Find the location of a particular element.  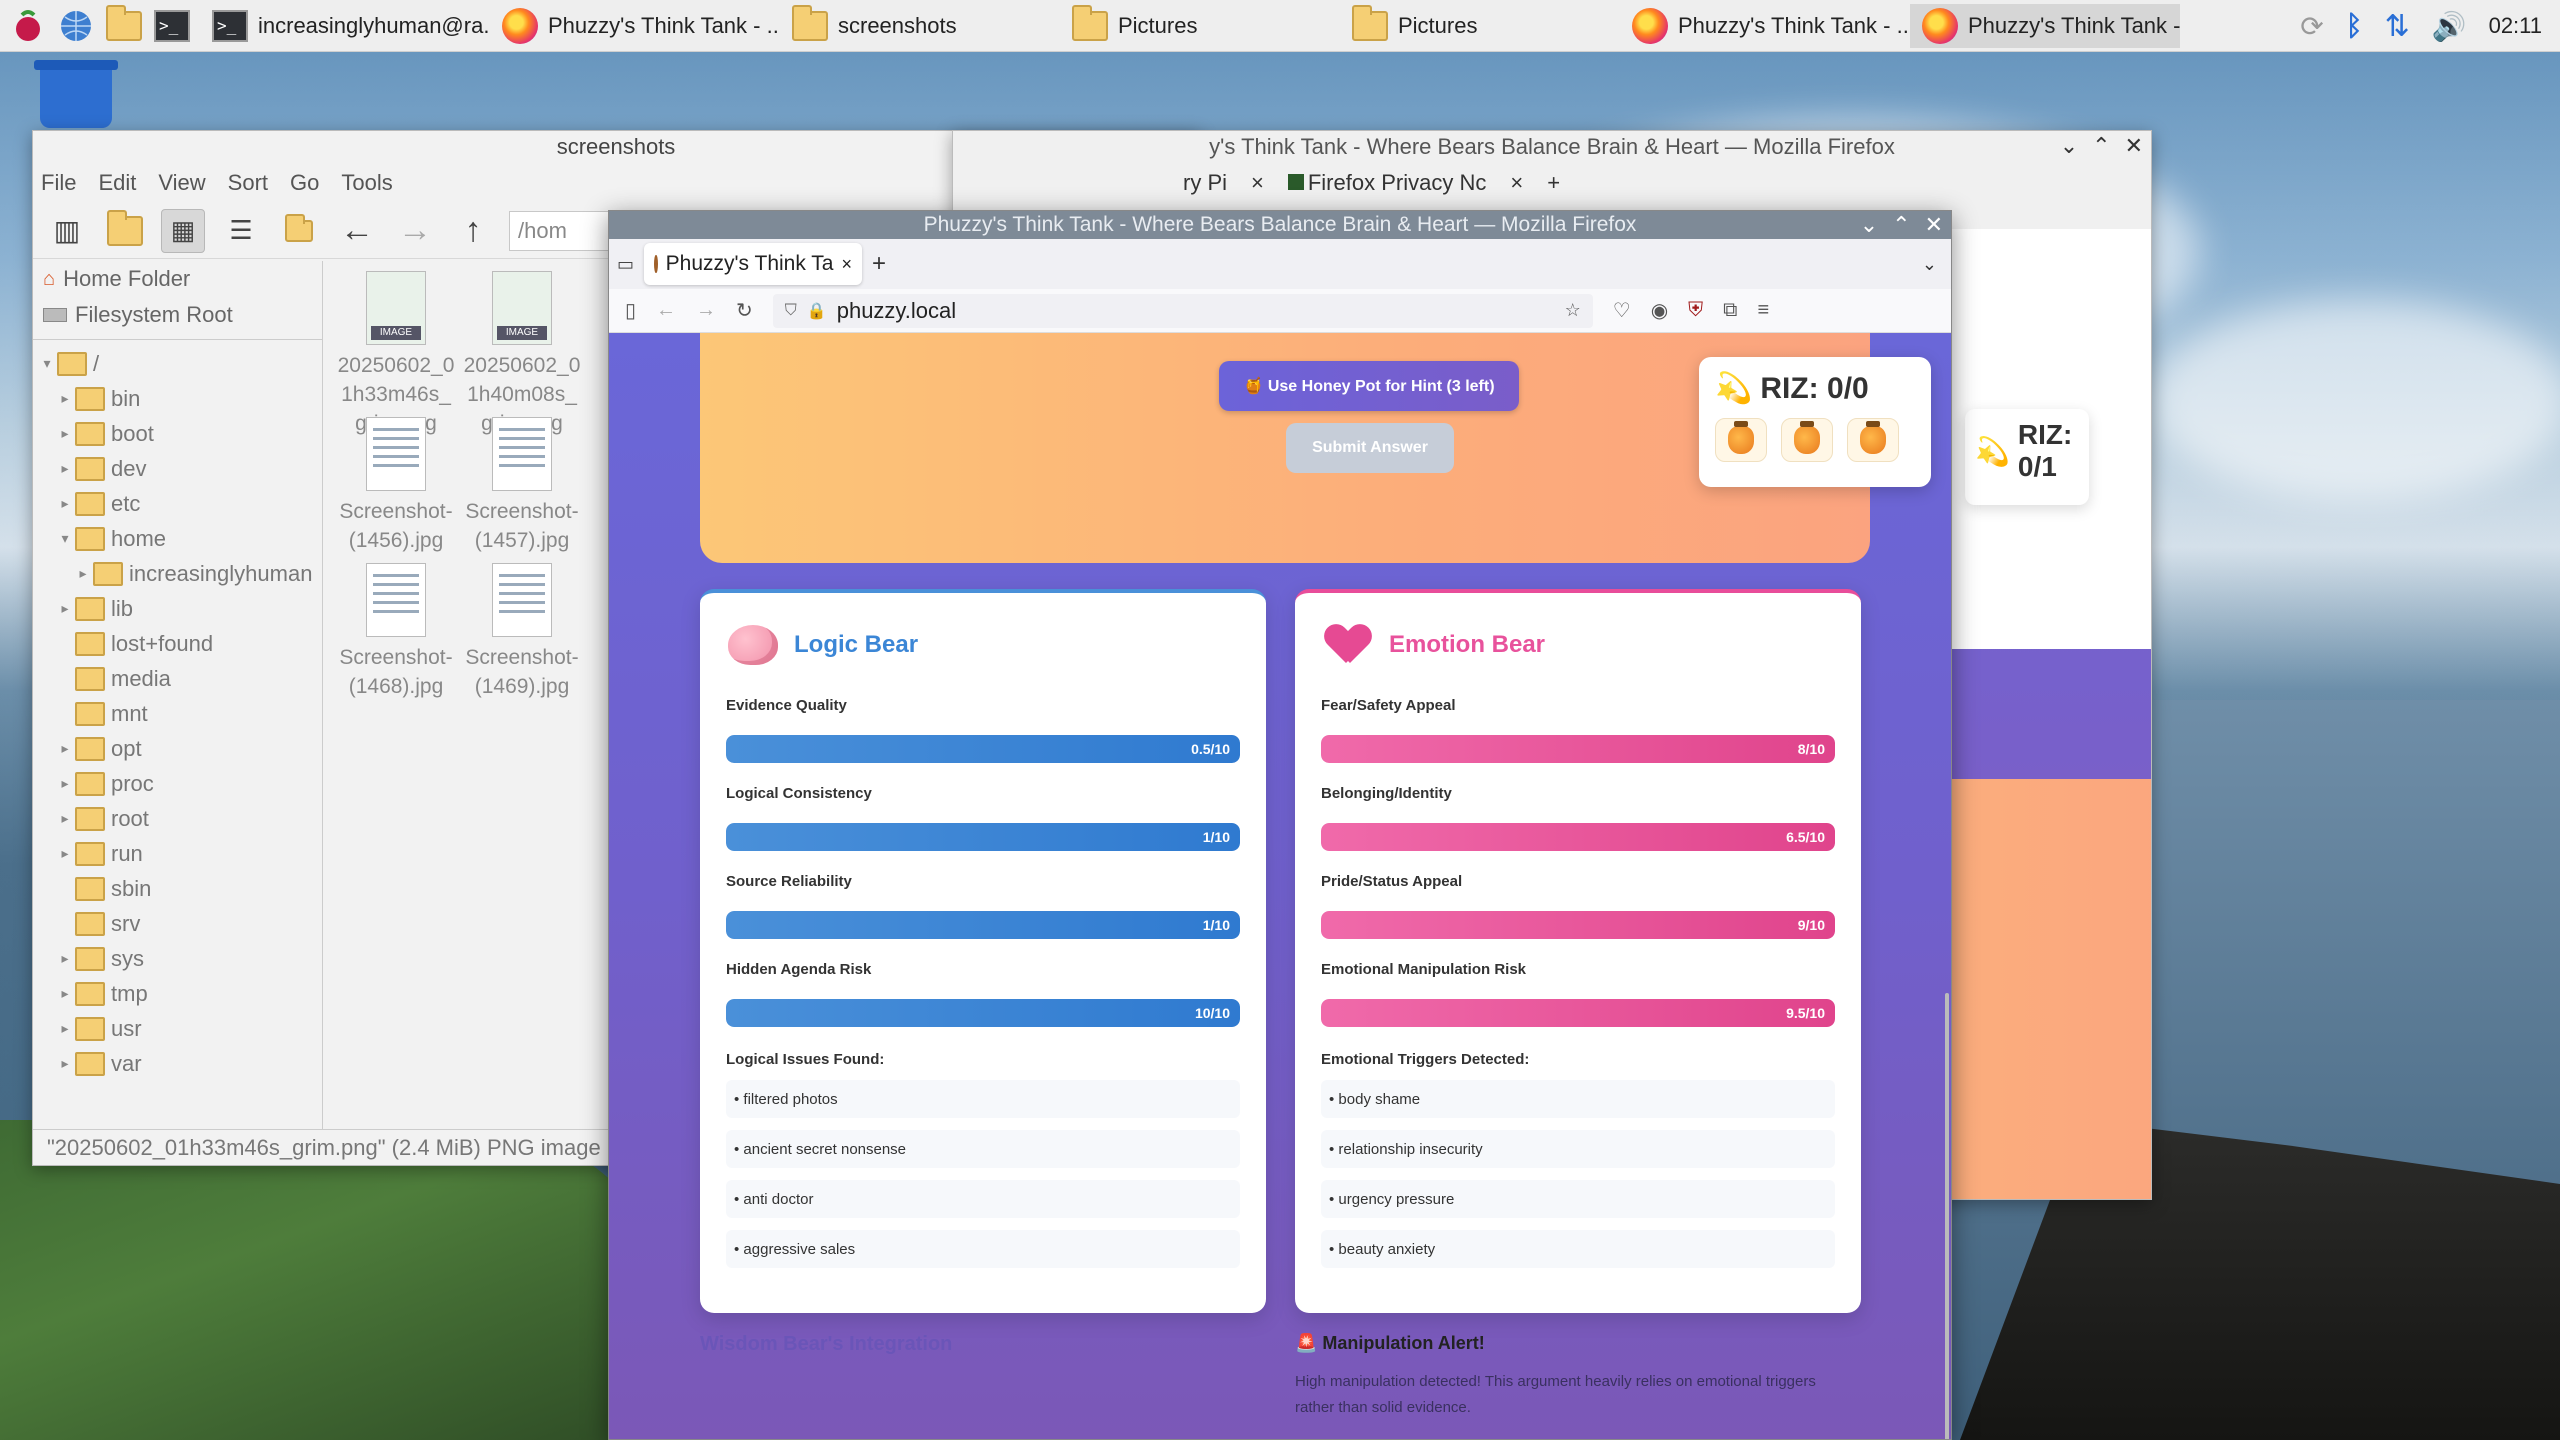

sidebar-toggle-icon: ▥ is located at coordinates (67, 231).